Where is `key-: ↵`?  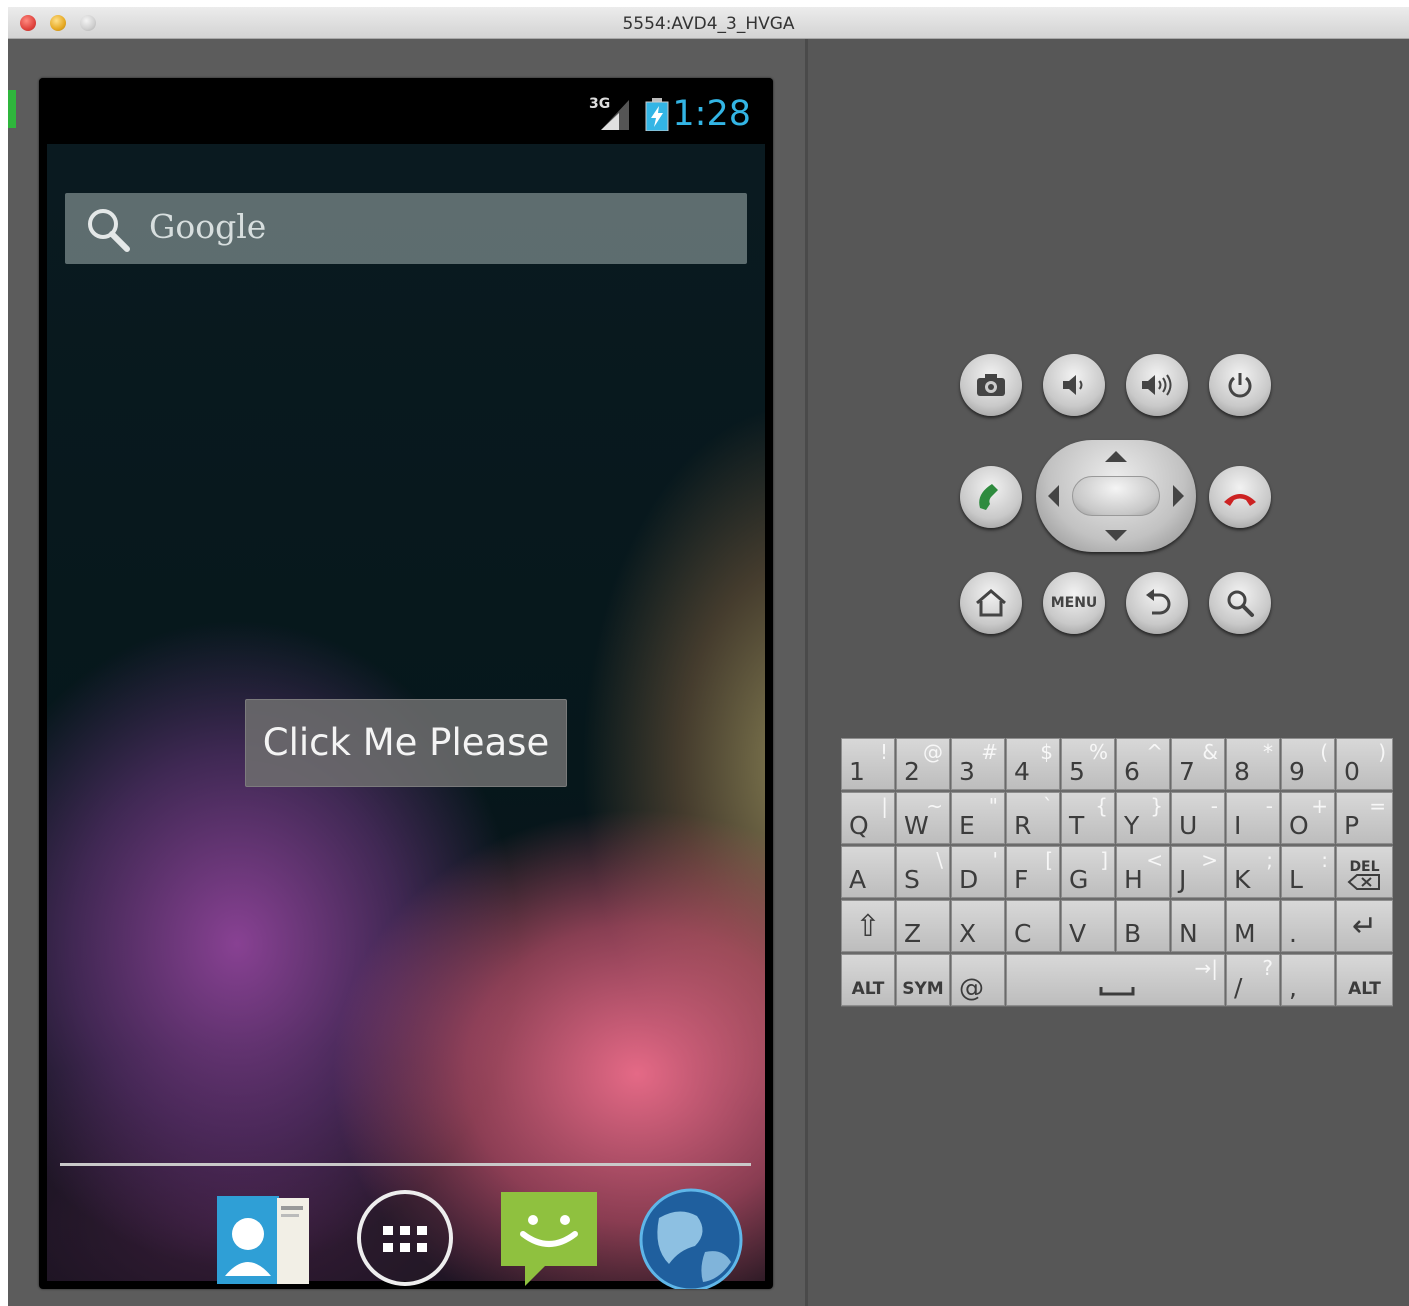 key-: ↵ is located at coordinates (1364, 926).